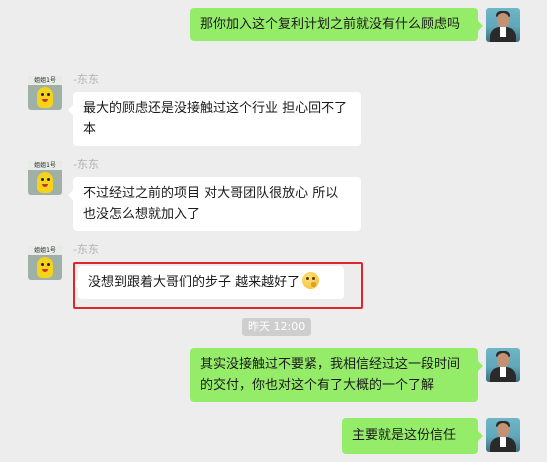  I want to click on highlight-box, so click(218, 285).